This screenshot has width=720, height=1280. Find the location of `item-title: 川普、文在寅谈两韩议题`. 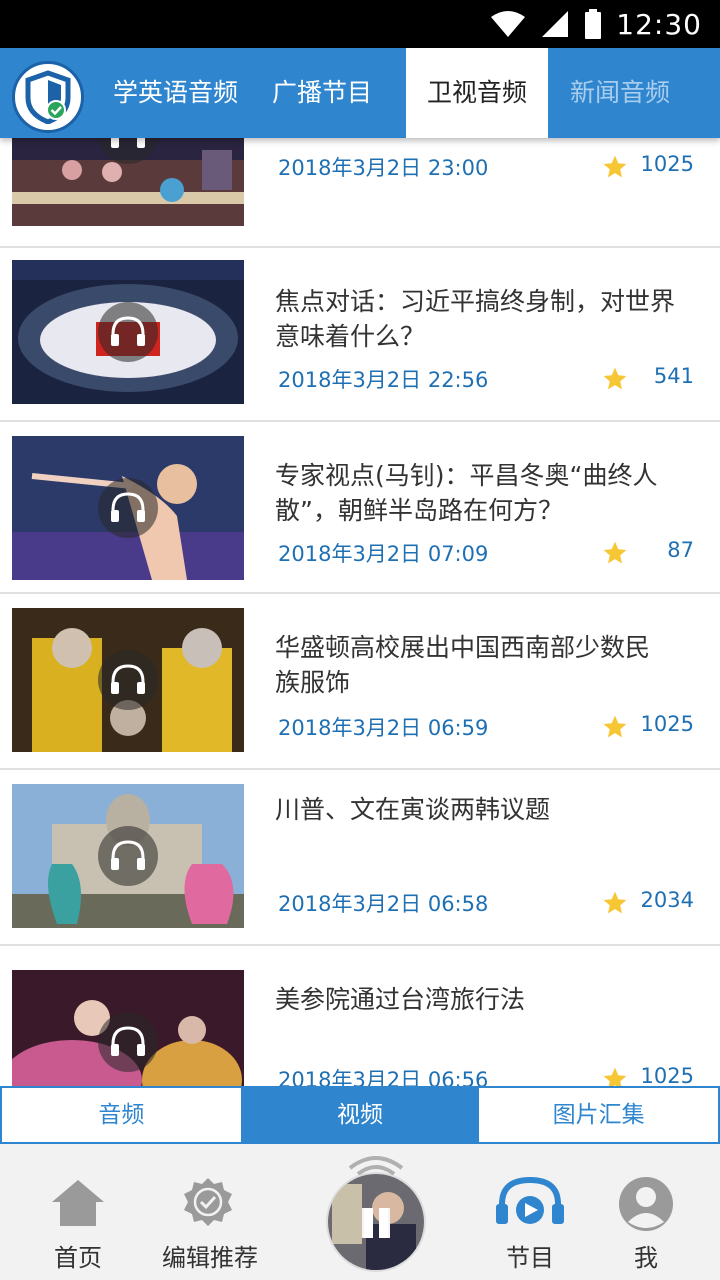

item-title: 川普、文在寅谈两韩议题 is located at coordinates (413, 809).